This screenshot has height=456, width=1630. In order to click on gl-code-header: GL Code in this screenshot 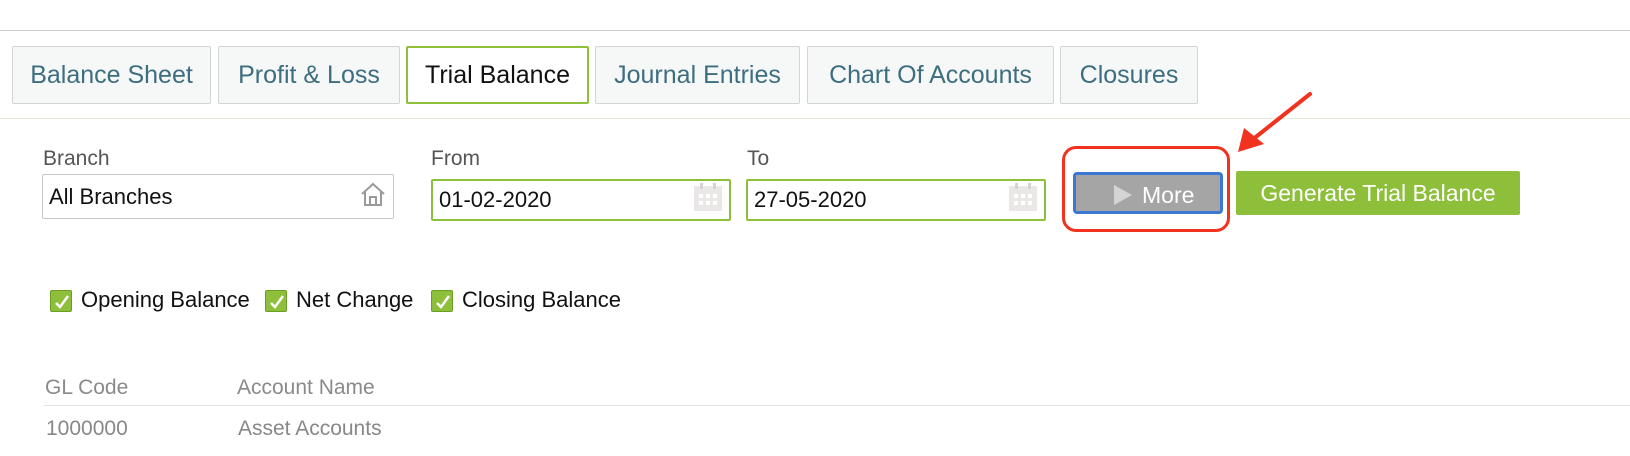, I will do `click(87, 387)`.